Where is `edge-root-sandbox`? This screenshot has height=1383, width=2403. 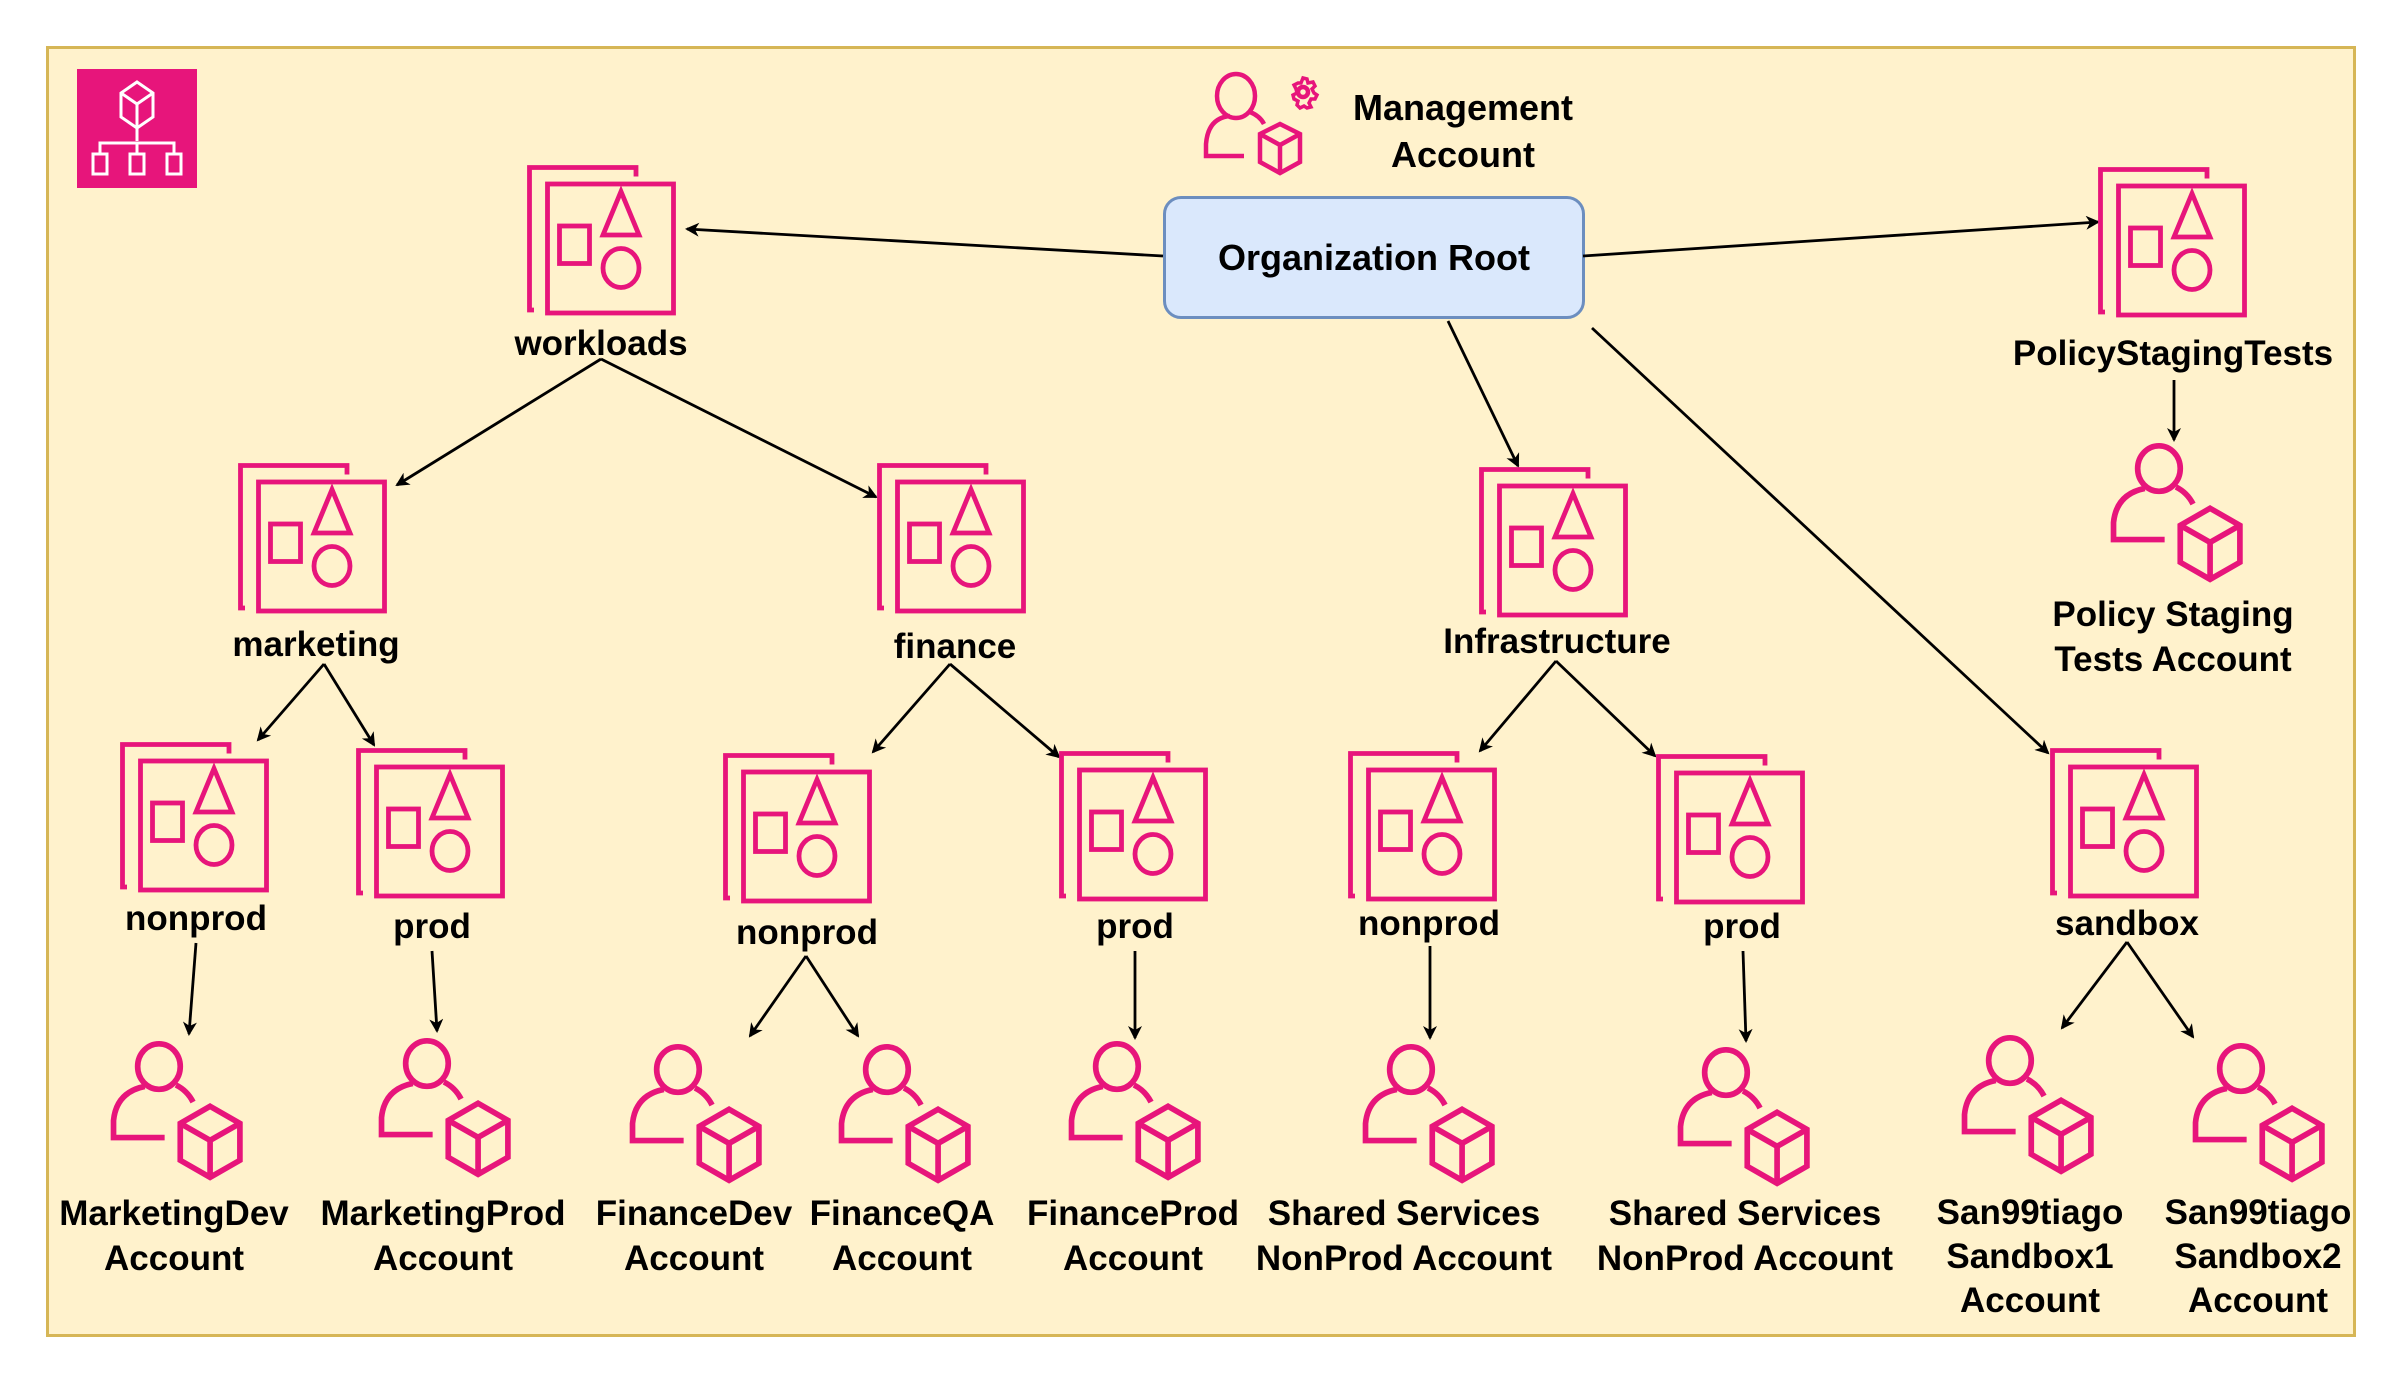
edge-root-sandbox is located at coordinates (1820, 540).